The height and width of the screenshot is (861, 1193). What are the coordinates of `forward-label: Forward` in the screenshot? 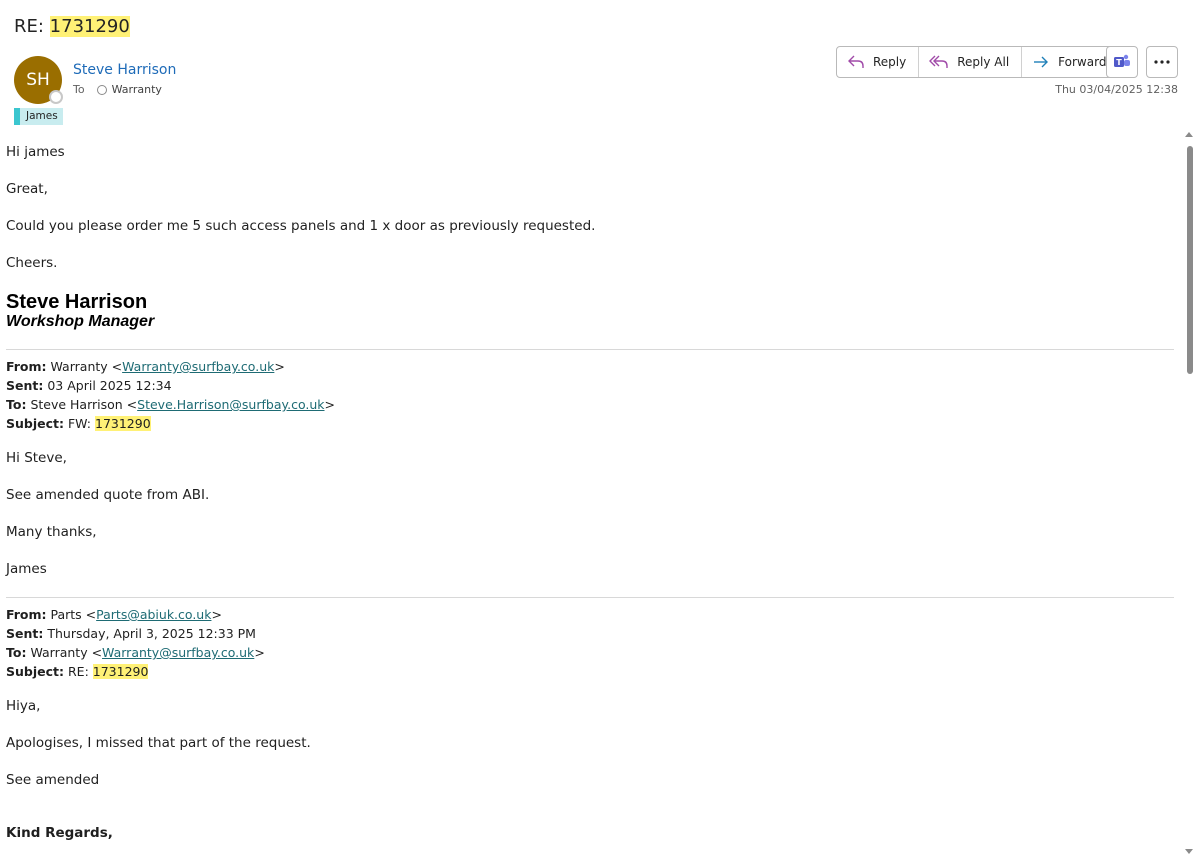 It's located at (1082, 62).